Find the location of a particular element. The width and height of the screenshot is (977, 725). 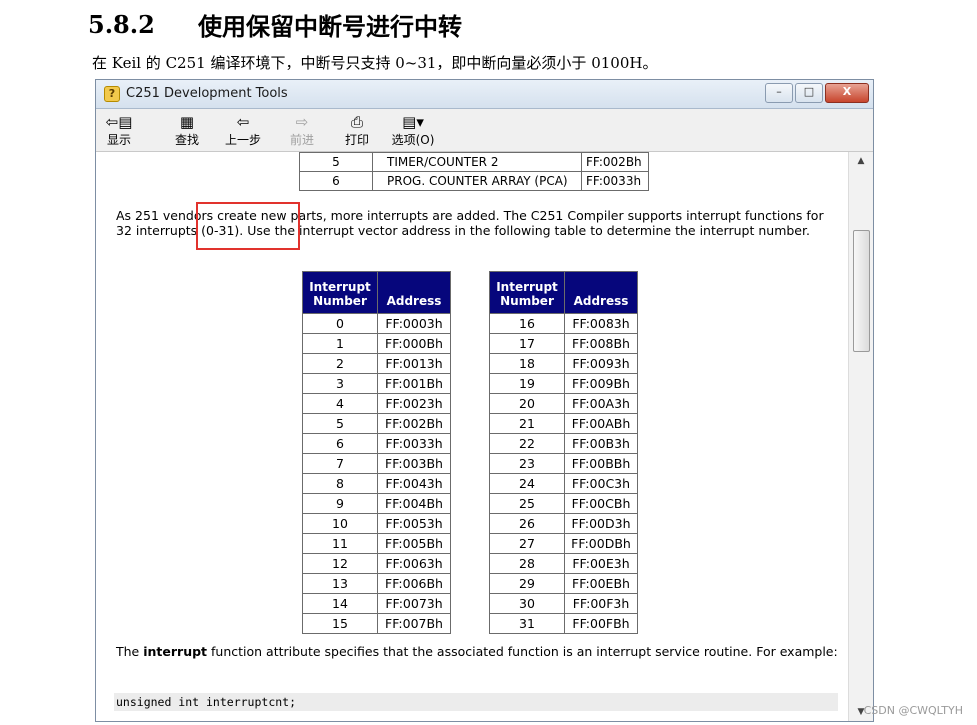

address-cell: FF:00E3h is located at coordinates (601, 563).